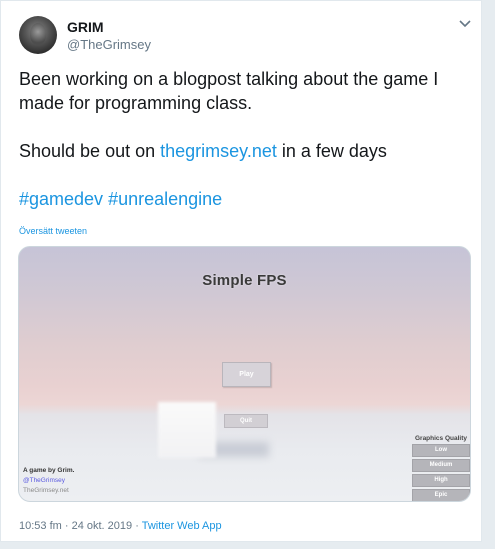  I want to click on graphics-quality-title: Graphics Quality, so click(441, 438).